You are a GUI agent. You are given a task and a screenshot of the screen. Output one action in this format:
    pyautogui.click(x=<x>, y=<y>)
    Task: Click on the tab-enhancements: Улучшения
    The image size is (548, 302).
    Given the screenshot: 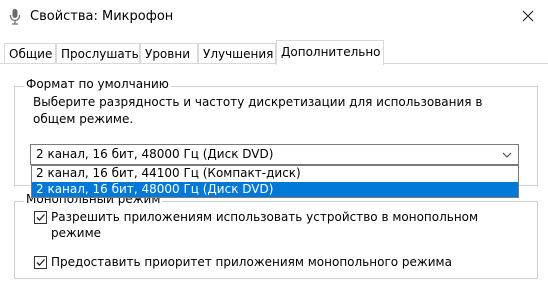 What is the action you would take?
    pyautogui.click(x=237, y=53)
    